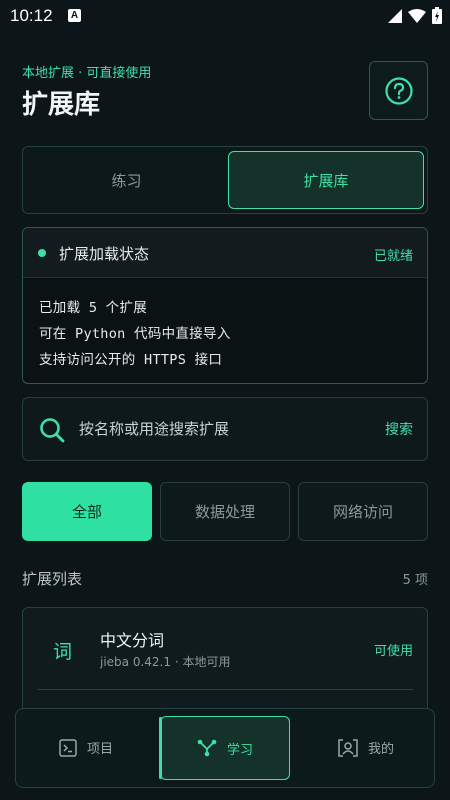 The image size is (450, 800). I want to click on search-icon, so click(52, 430).